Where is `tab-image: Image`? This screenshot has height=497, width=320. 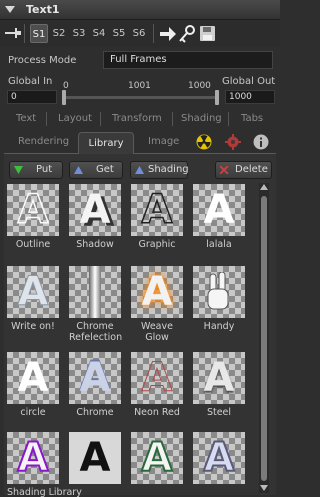
tab-image: Image is located at coordinates (163, 141).